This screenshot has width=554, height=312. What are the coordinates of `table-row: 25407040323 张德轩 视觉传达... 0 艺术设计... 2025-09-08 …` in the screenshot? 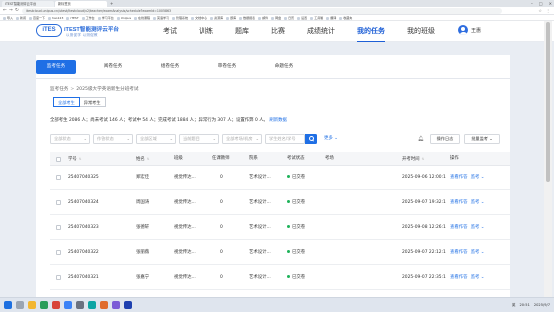 It's located at (280, 228).